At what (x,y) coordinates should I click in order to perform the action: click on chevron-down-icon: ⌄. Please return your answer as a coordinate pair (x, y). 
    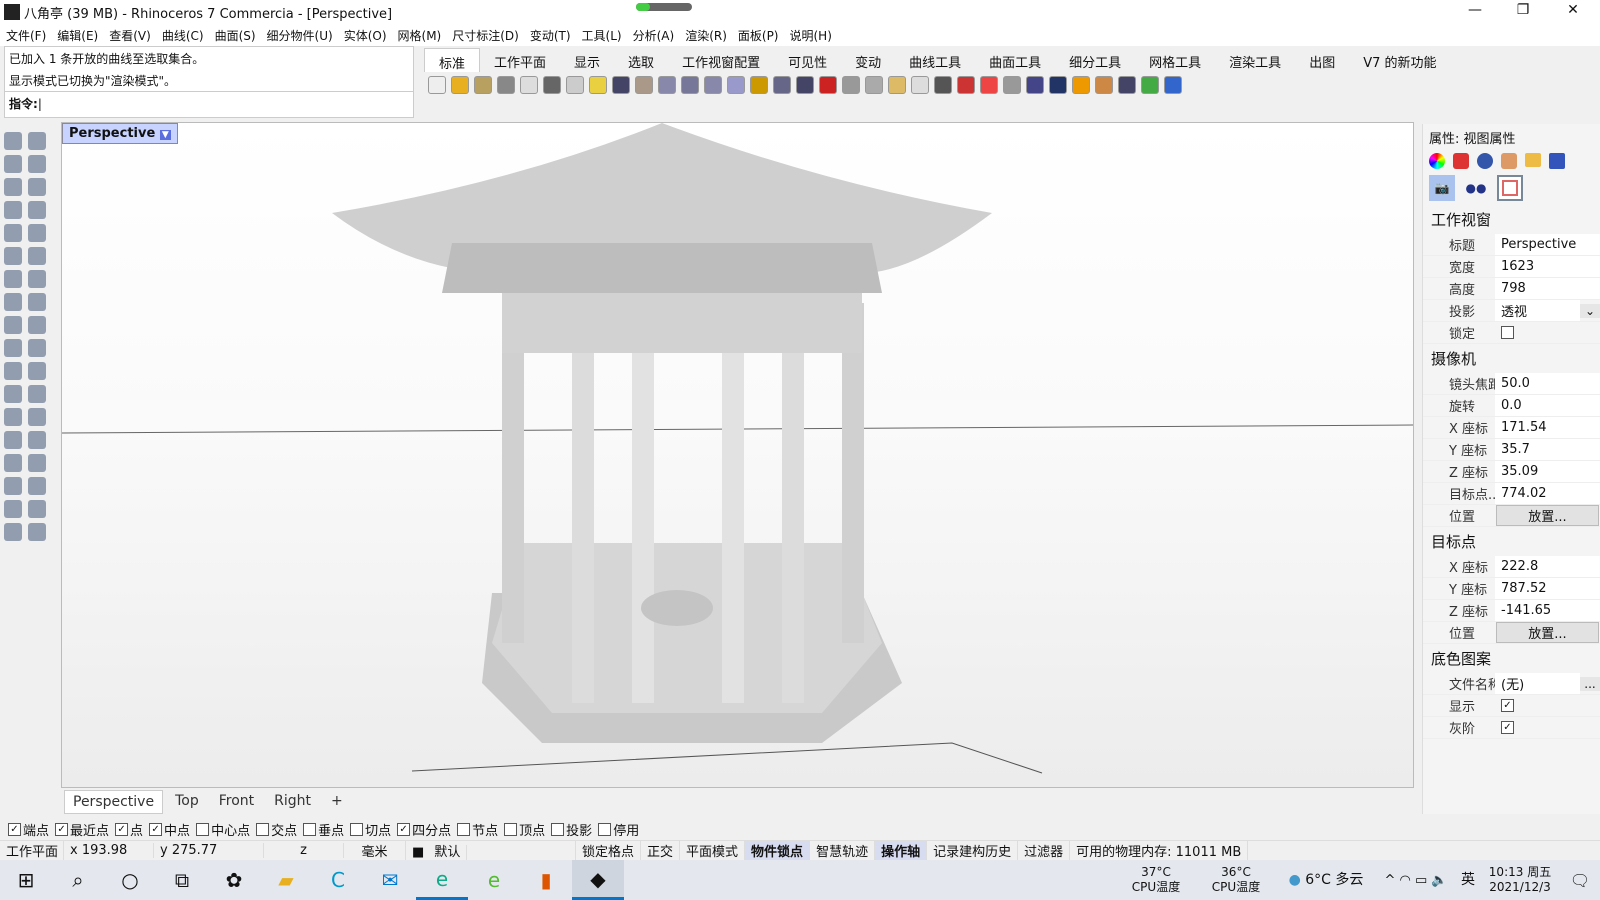
    Looking at the image, I should click on (1590, 310).